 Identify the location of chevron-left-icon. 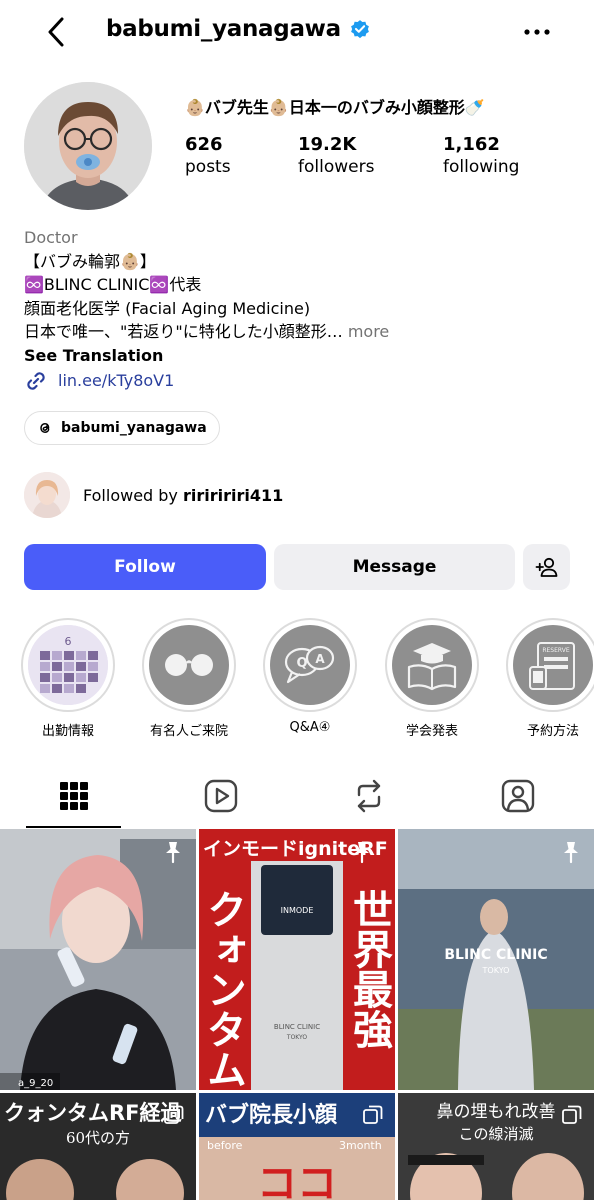
(56, 32).